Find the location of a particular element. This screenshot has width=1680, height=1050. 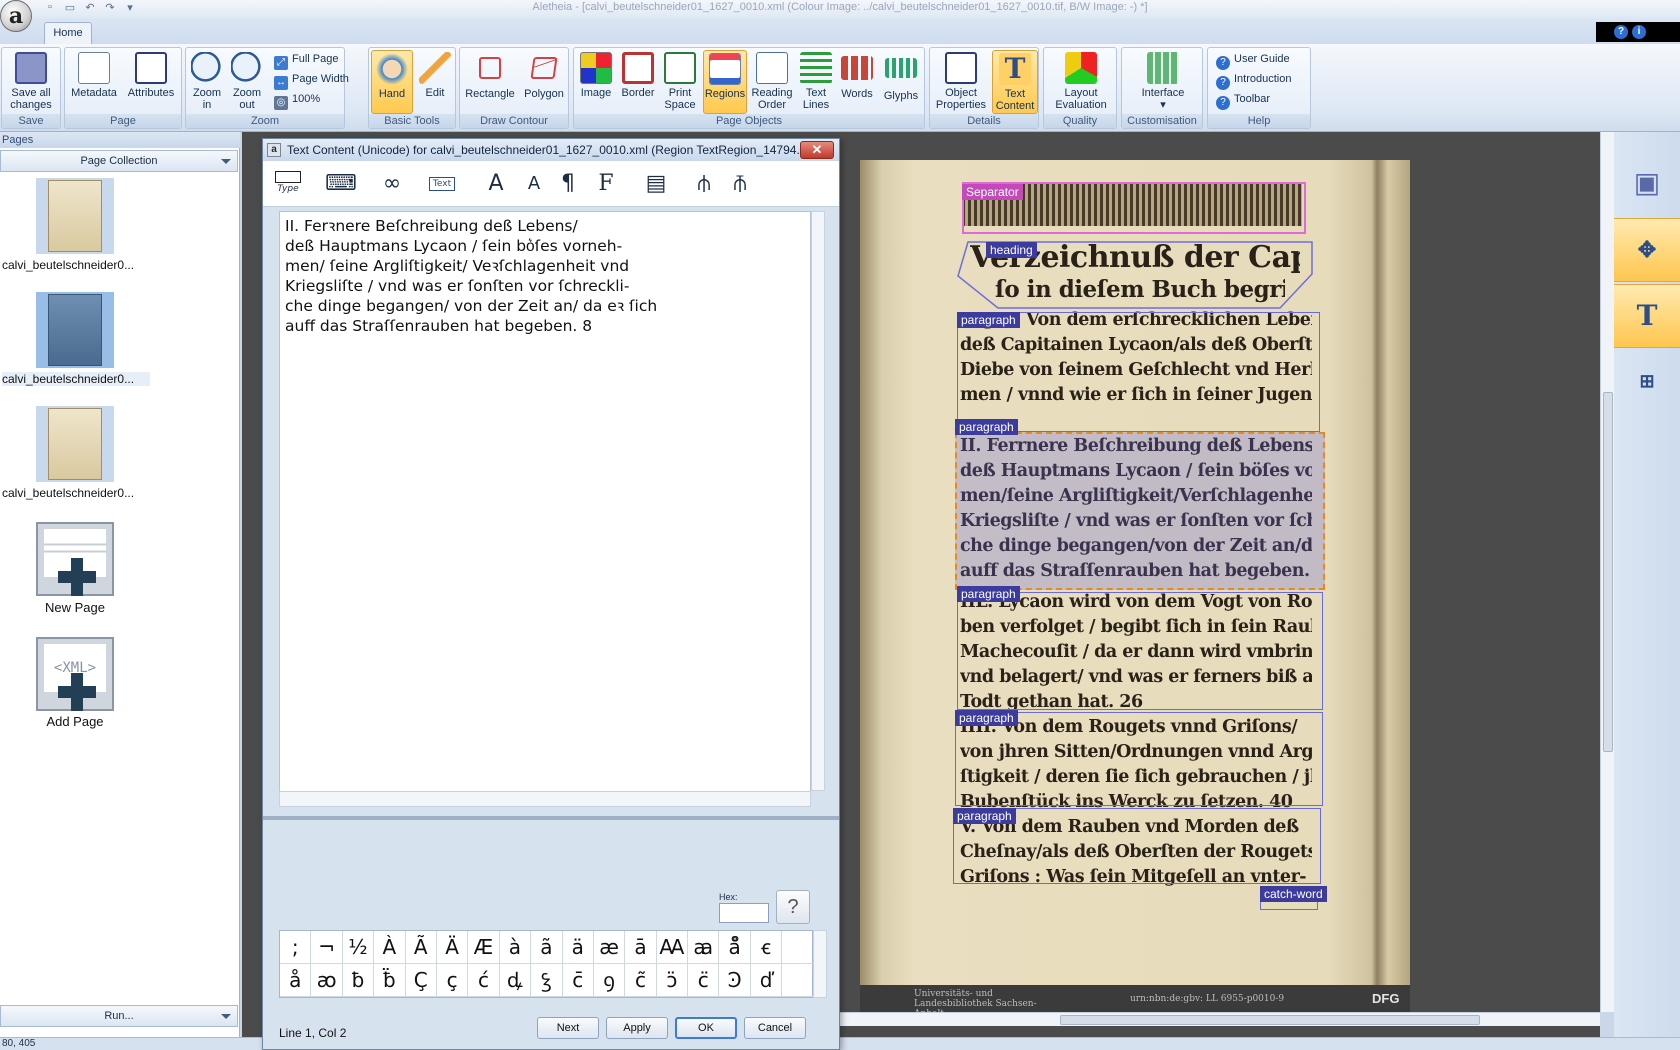

special-character-cell: æ is located at coordinates (609, 947).